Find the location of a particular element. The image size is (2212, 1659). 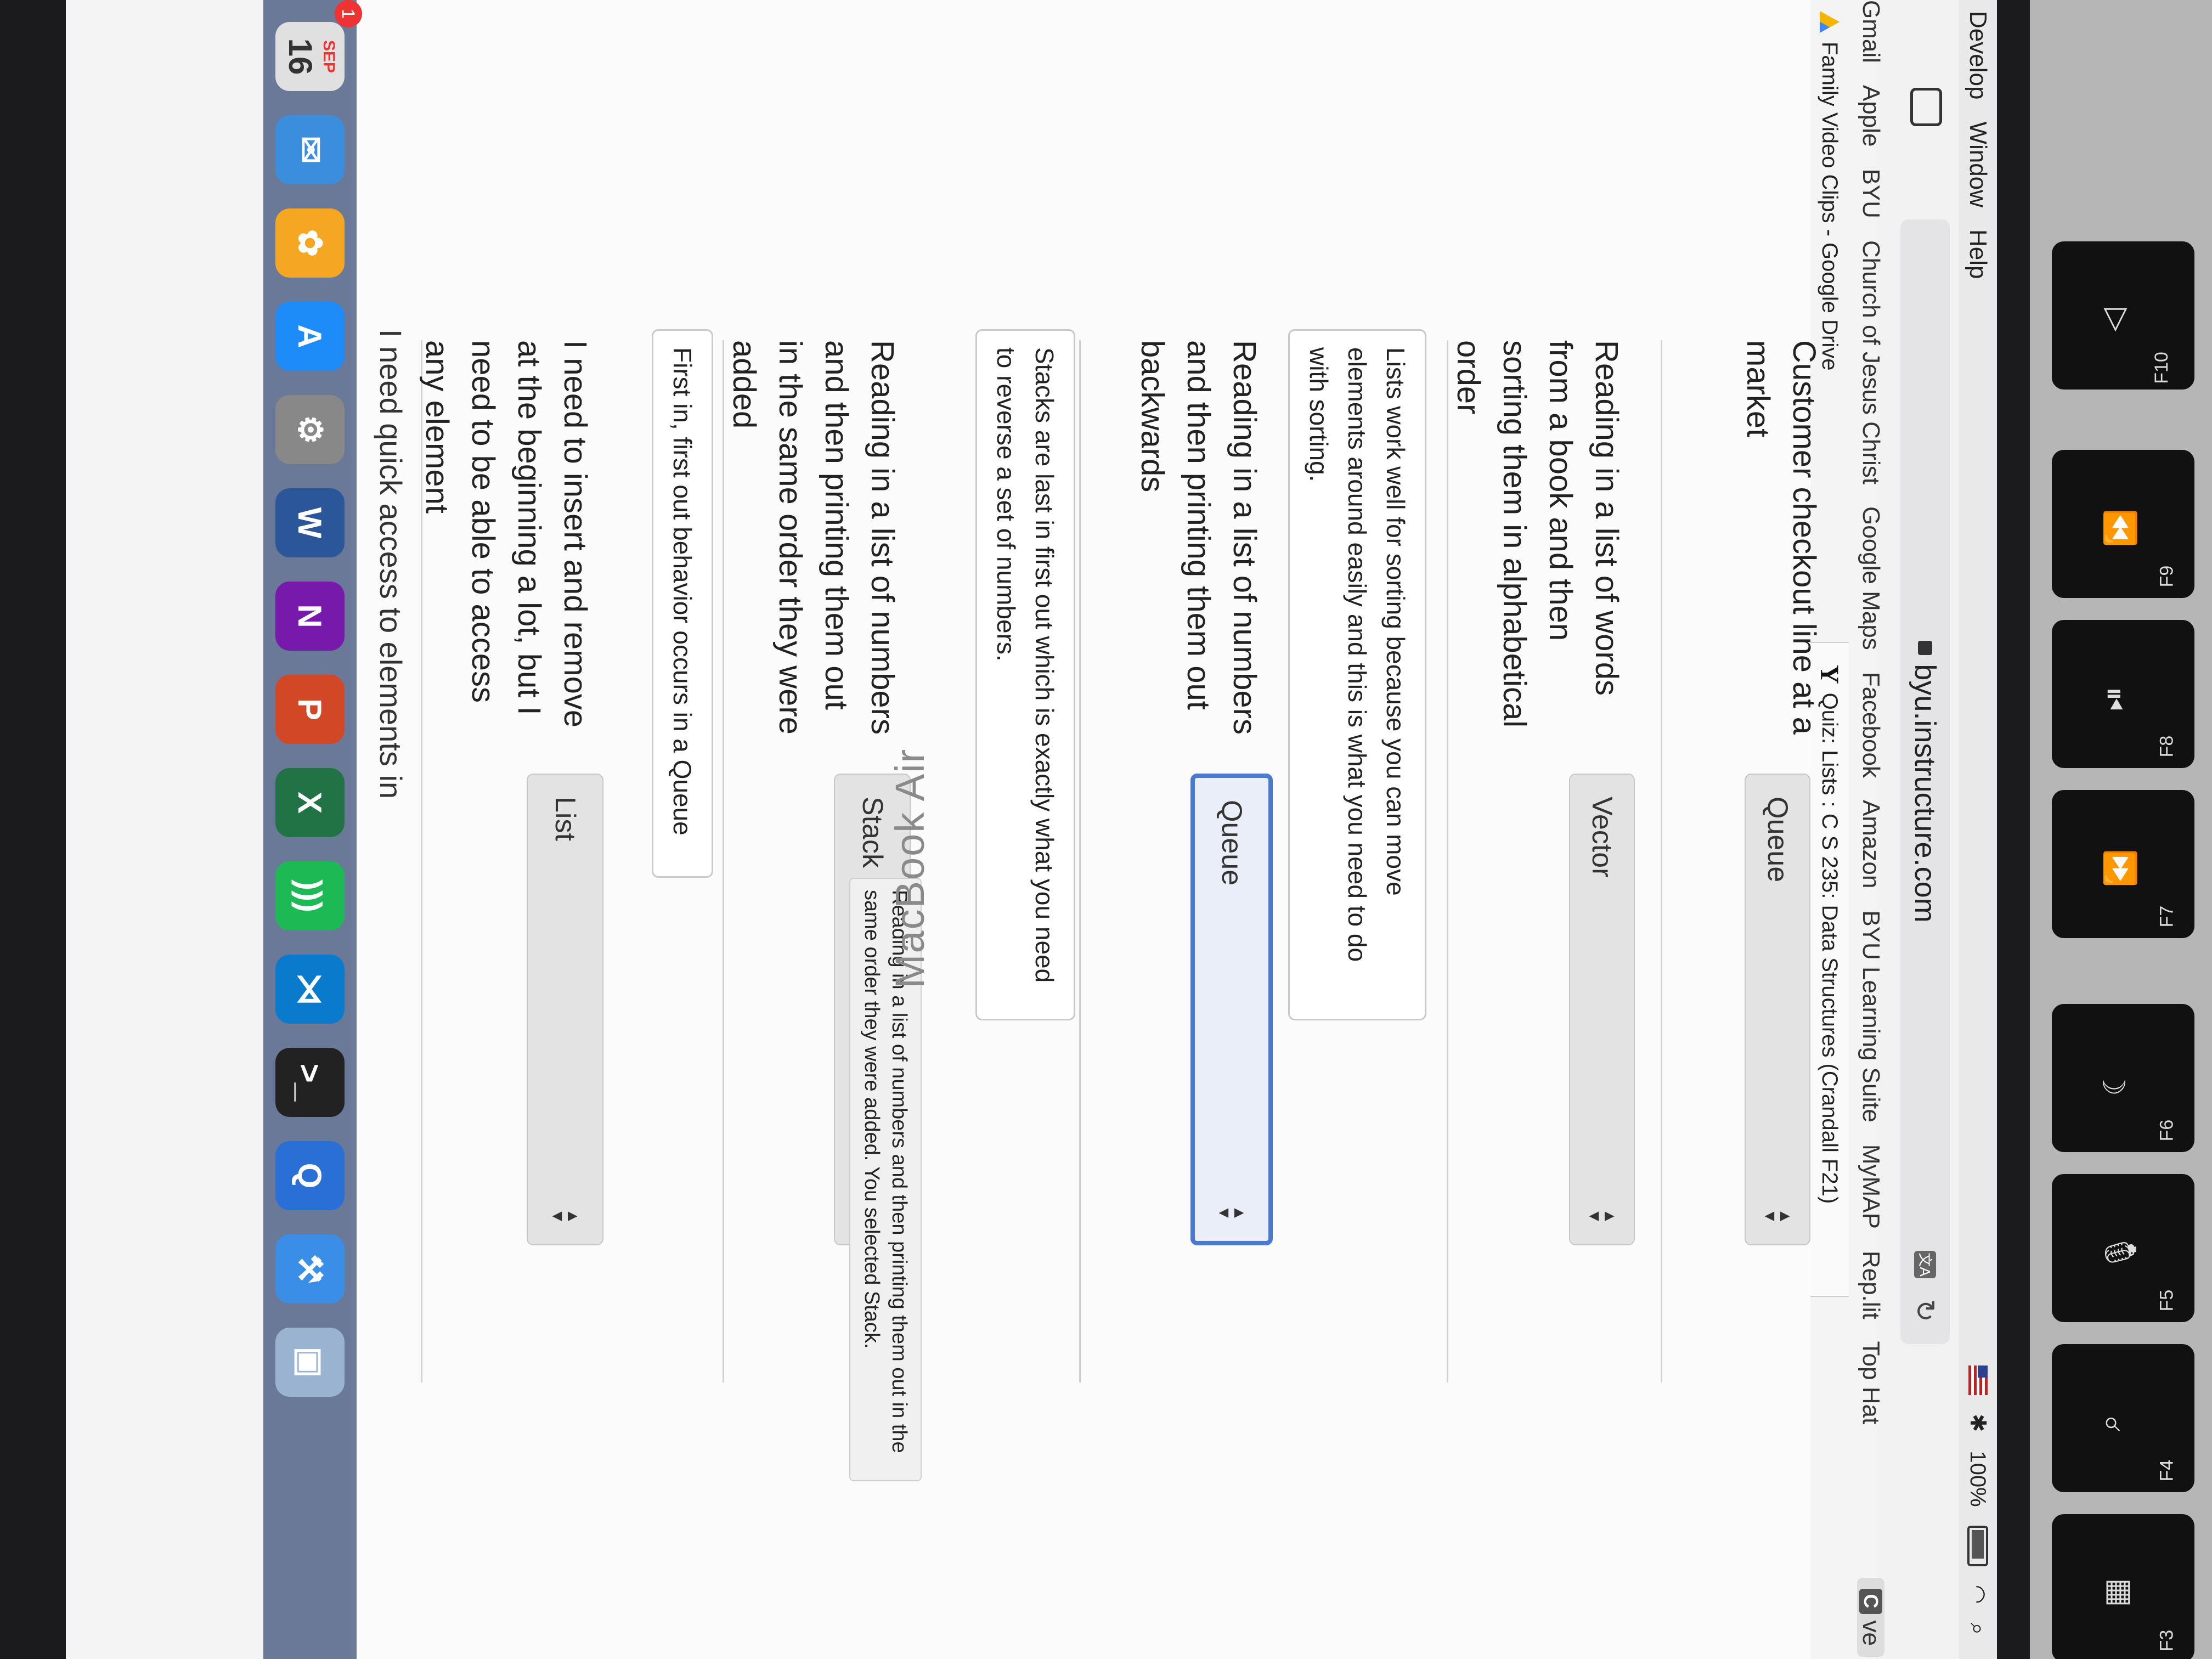

wifi-icon: ◠ is located at coordinates (1978, 1595).